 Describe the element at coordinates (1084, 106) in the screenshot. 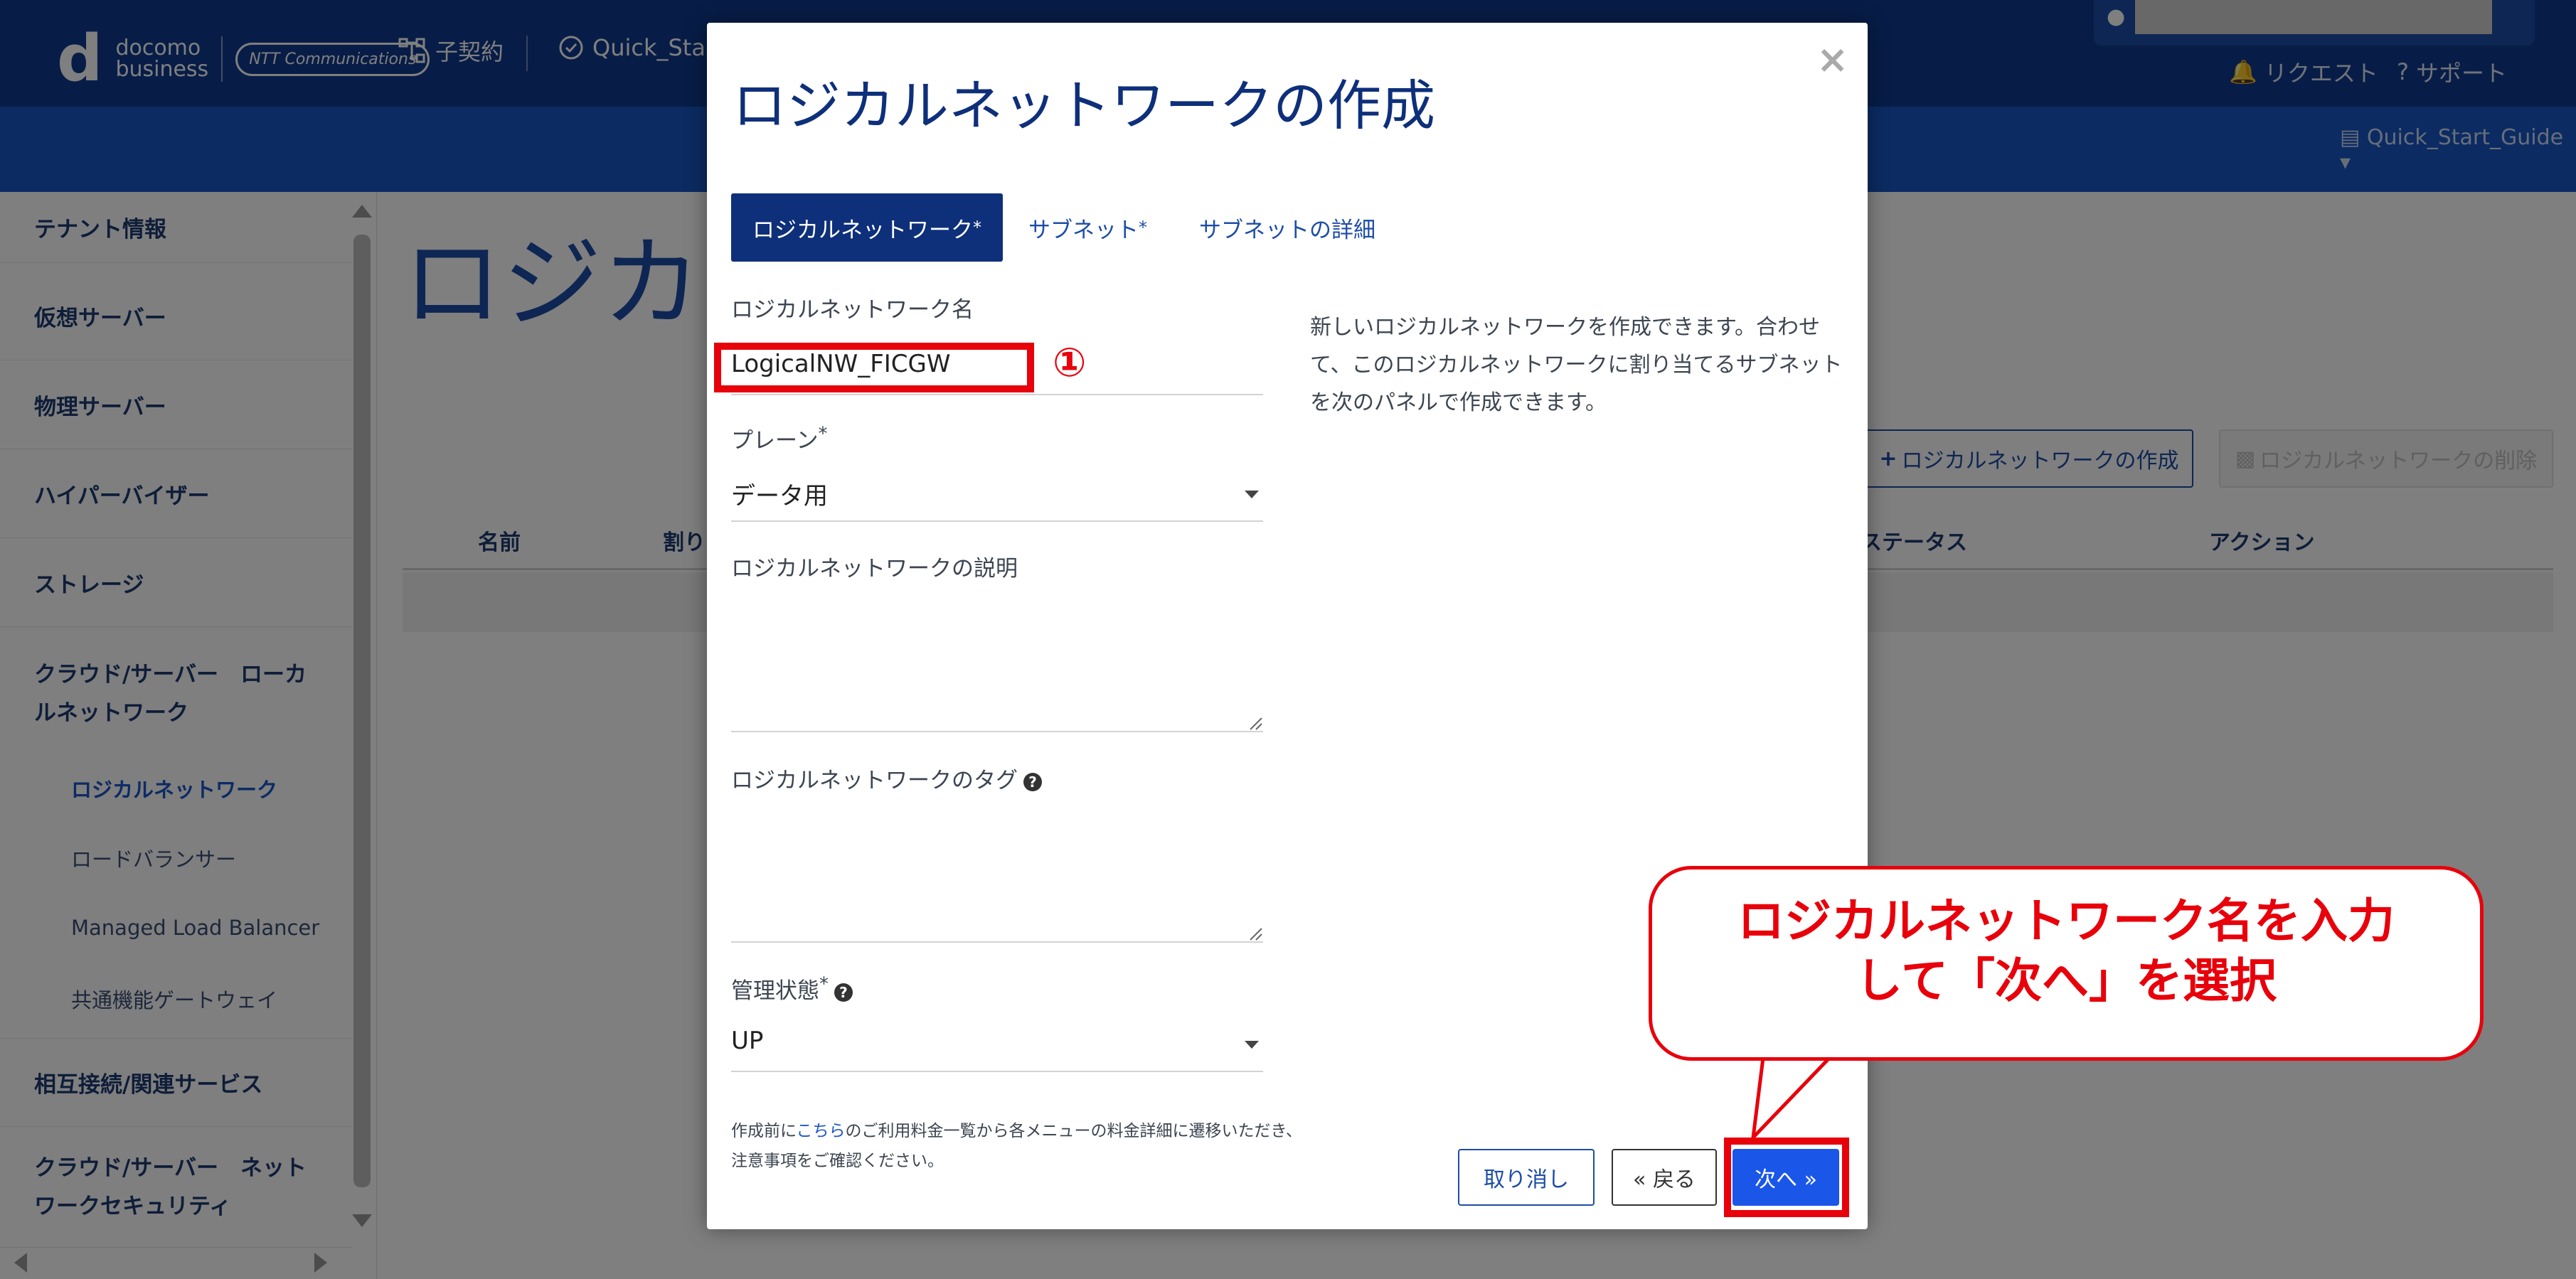

I see `dialog-title: ロジカルネットワークの作成` at that location.